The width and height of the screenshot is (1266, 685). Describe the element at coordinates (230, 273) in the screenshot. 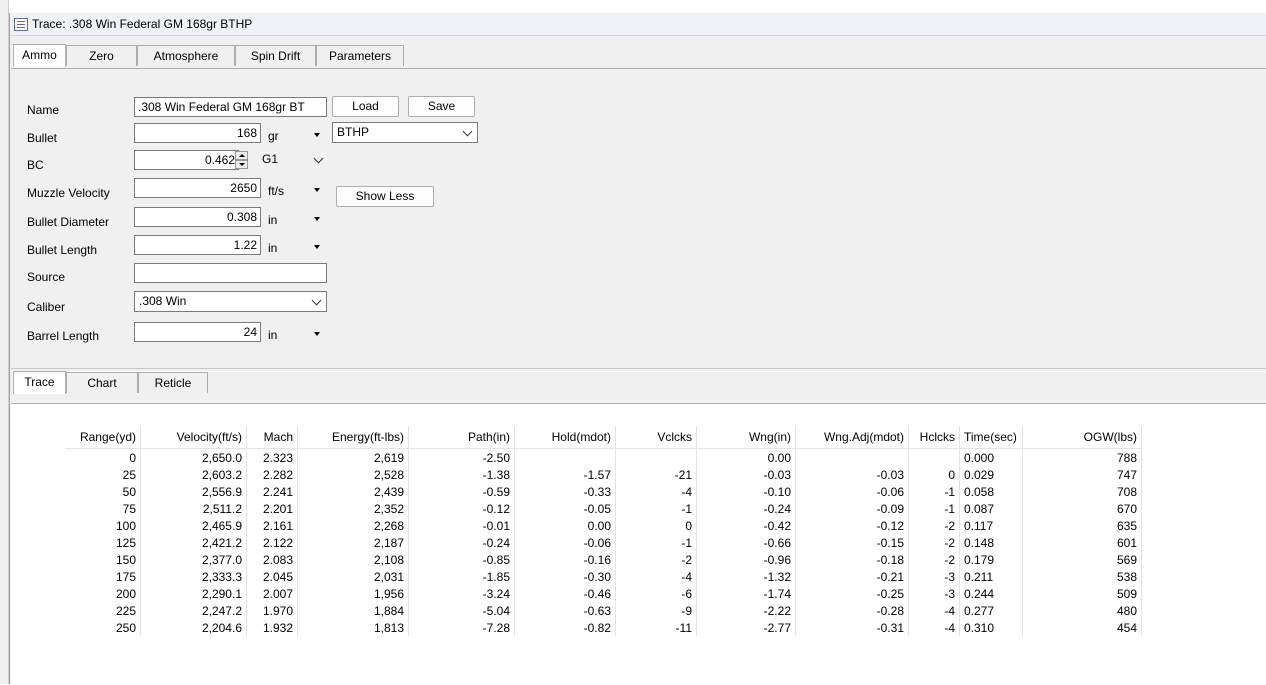

I see `source-field` at that location.